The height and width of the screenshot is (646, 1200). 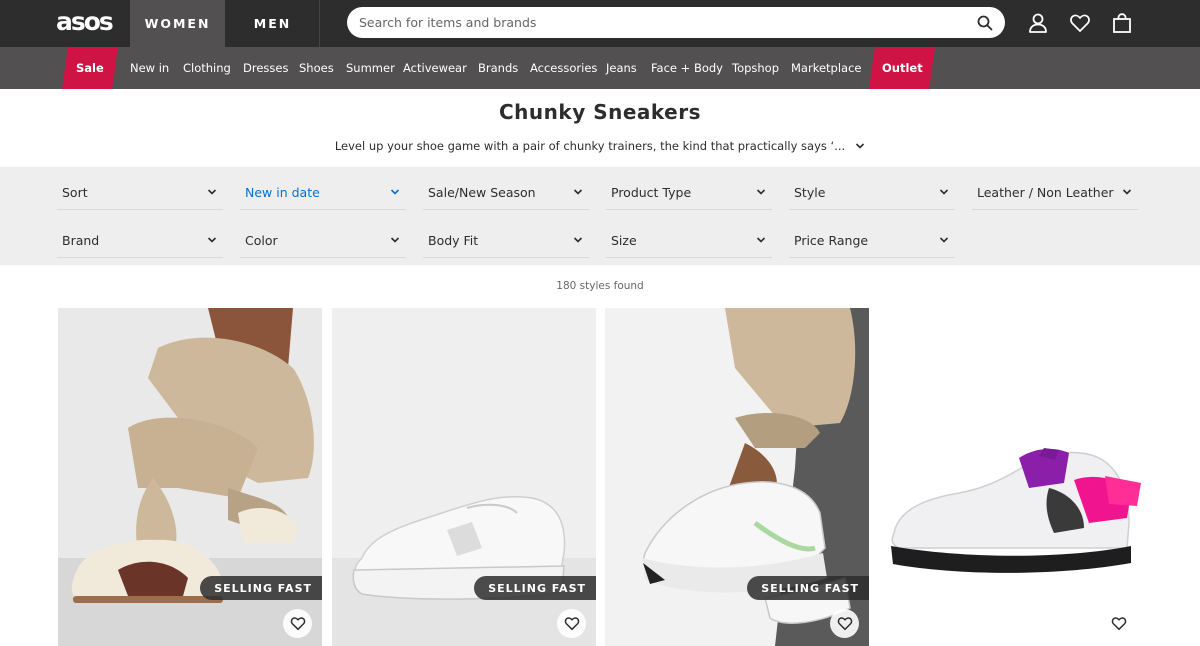 What do you see at coordinates (506, 240) in the screenshot?
I see `filter-body-fit: Body Fit` at bounding box center [506, 240].